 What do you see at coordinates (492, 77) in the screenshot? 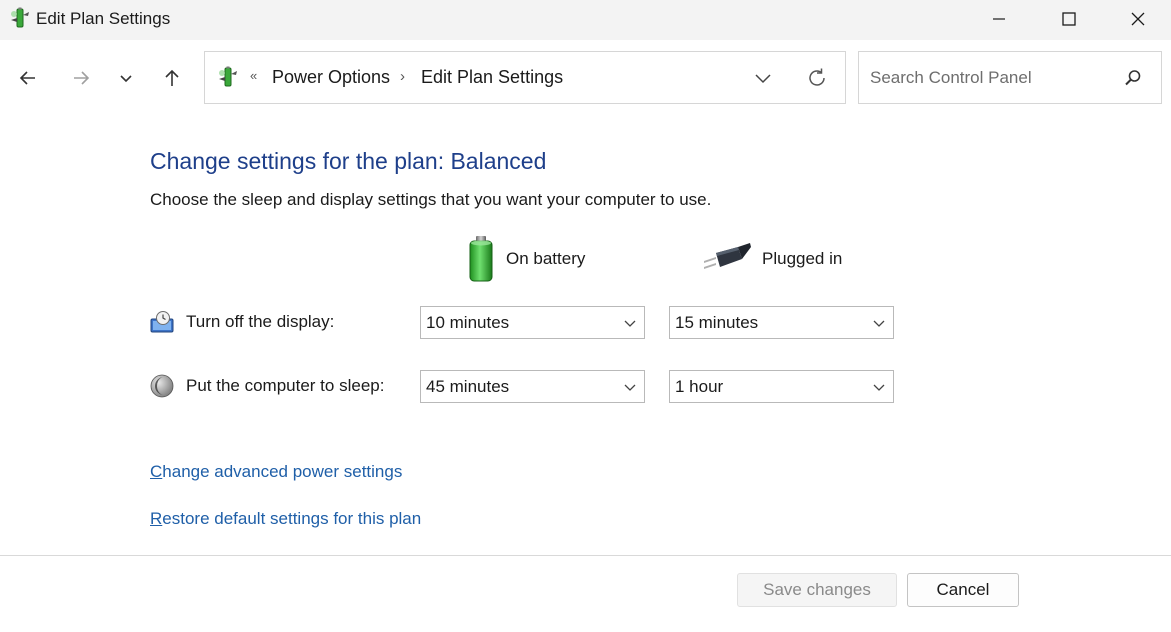
I see `breadcrumb-edit-plan-settings: Edit Plan Settings` at bounding box center [492, 77].